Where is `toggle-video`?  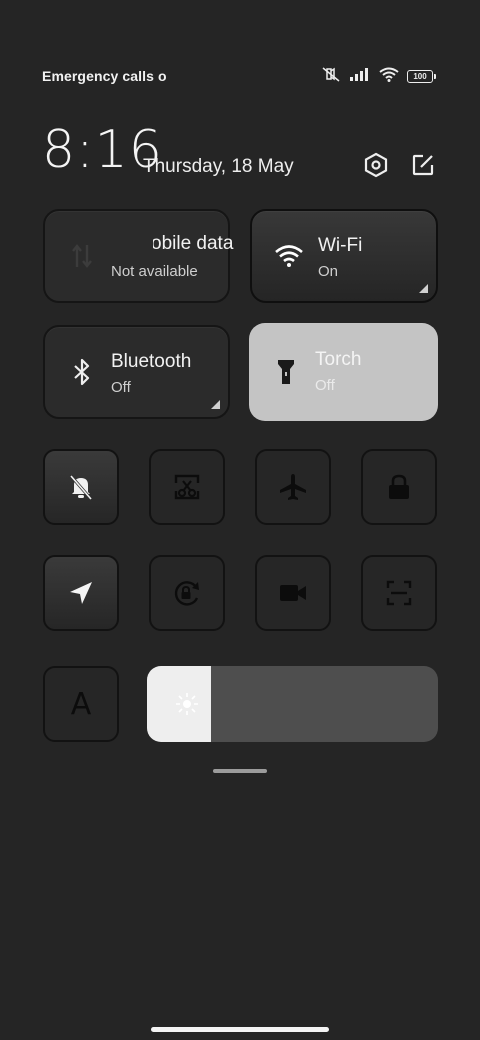
toggle-video is located at coordinates (293, 593).